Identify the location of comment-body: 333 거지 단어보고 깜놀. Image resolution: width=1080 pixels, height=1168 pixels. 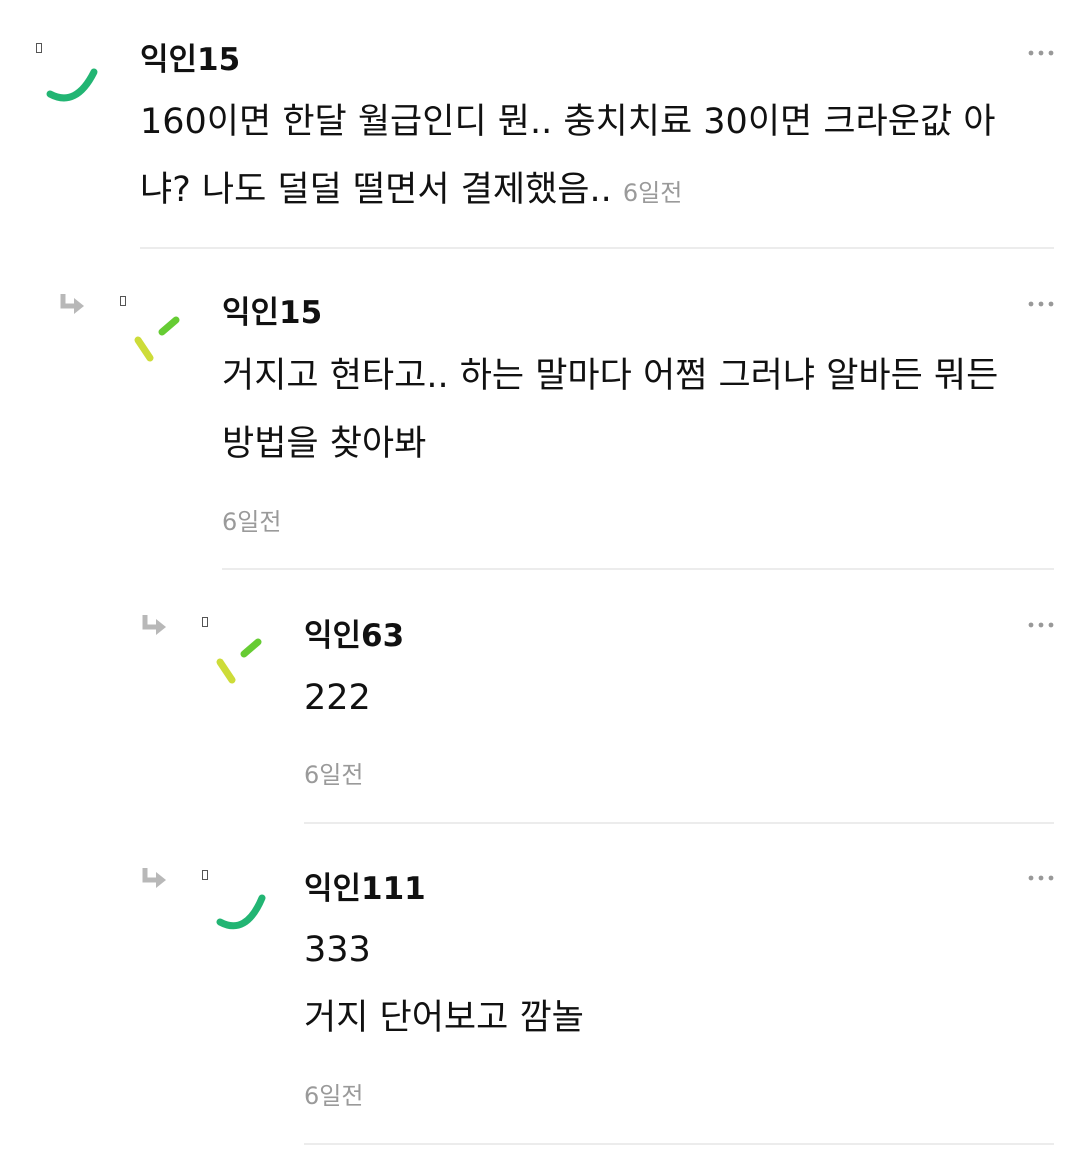
(444, 984).